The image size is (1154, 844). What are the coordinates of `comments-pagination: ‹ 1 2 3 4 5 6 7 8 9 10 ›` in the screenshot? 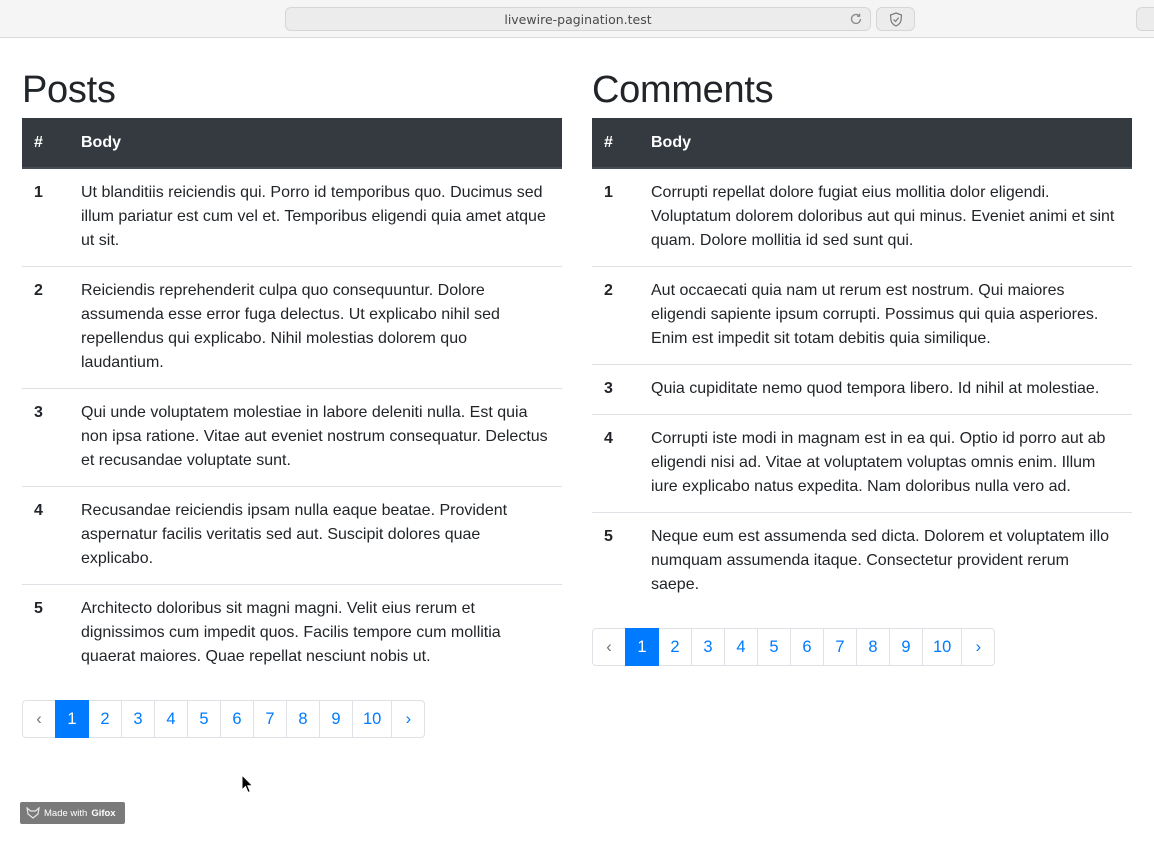 It's located at (862, 647).